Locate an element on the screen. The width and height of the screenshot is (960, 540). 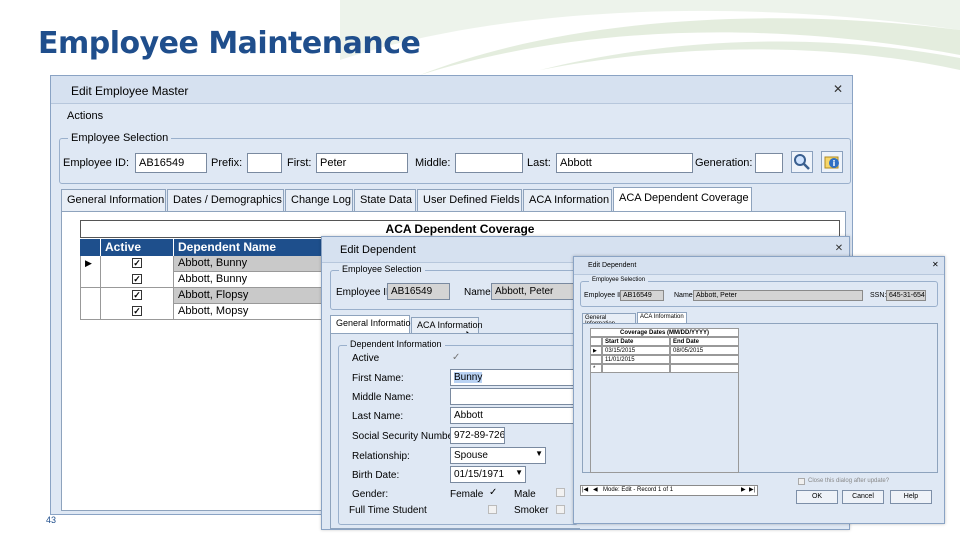
first-record-icon: |◀ is located at coordinates (585, 489).